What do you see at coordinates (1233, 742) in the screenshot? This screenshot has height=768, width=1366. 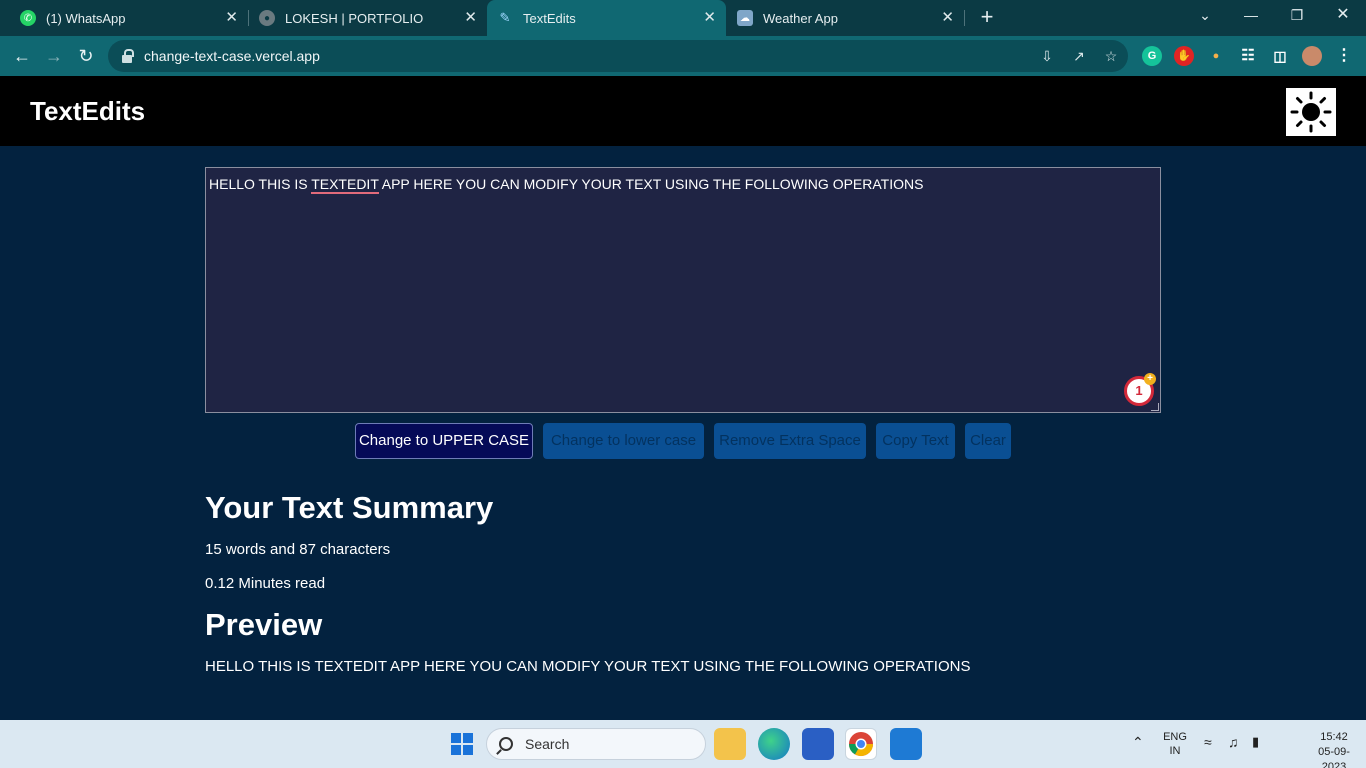 I see `volume-icon: ♫` at bounding box center [1233, 742].